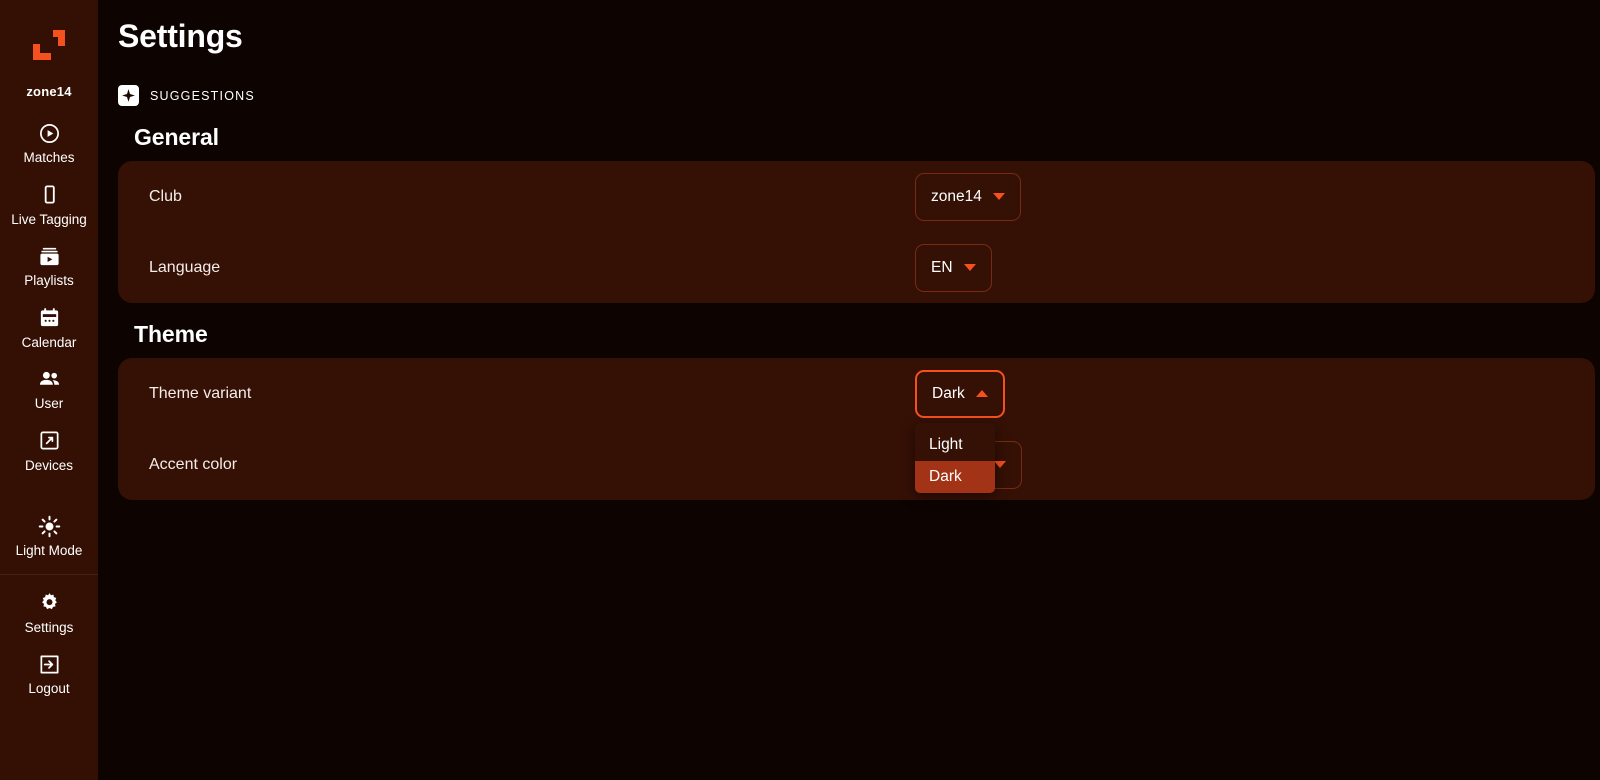 The width and height of the screenshot is (1600, 780). What do you see at coordinates (49, 403) in the screenshot?
I see `sidebar-item-label: User` at bounding box center [49, 403].